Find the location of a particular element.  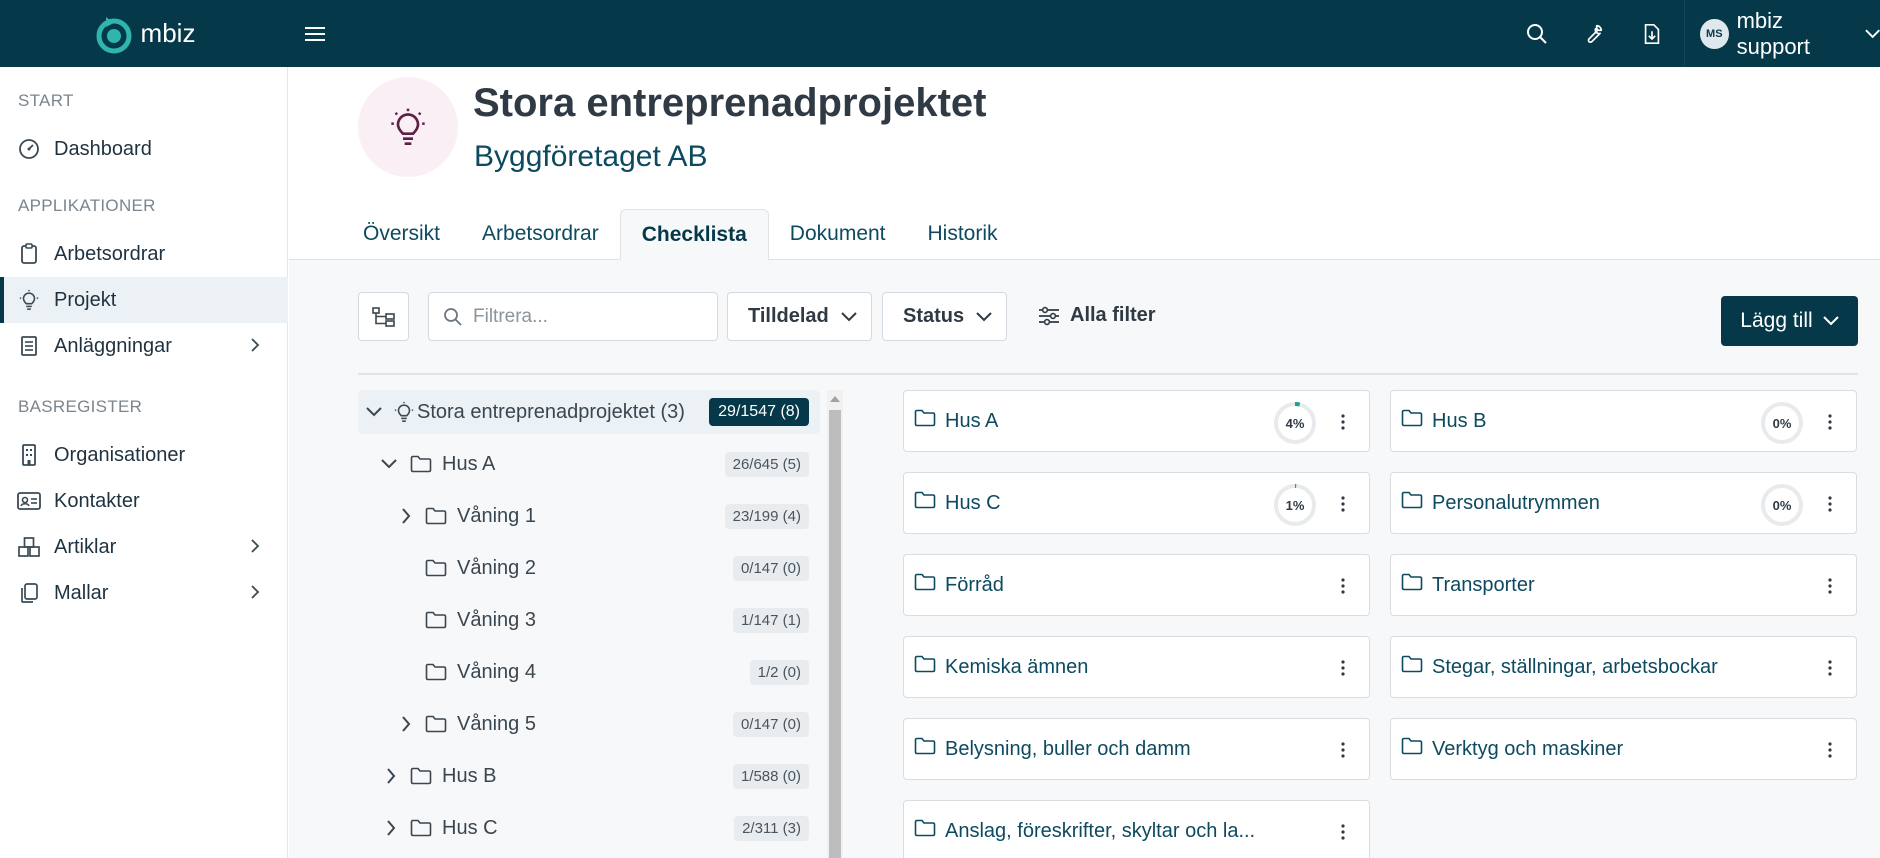

tree-node-hus-b: Hus B 1/588 (0) is located at coordinates (589, 776).